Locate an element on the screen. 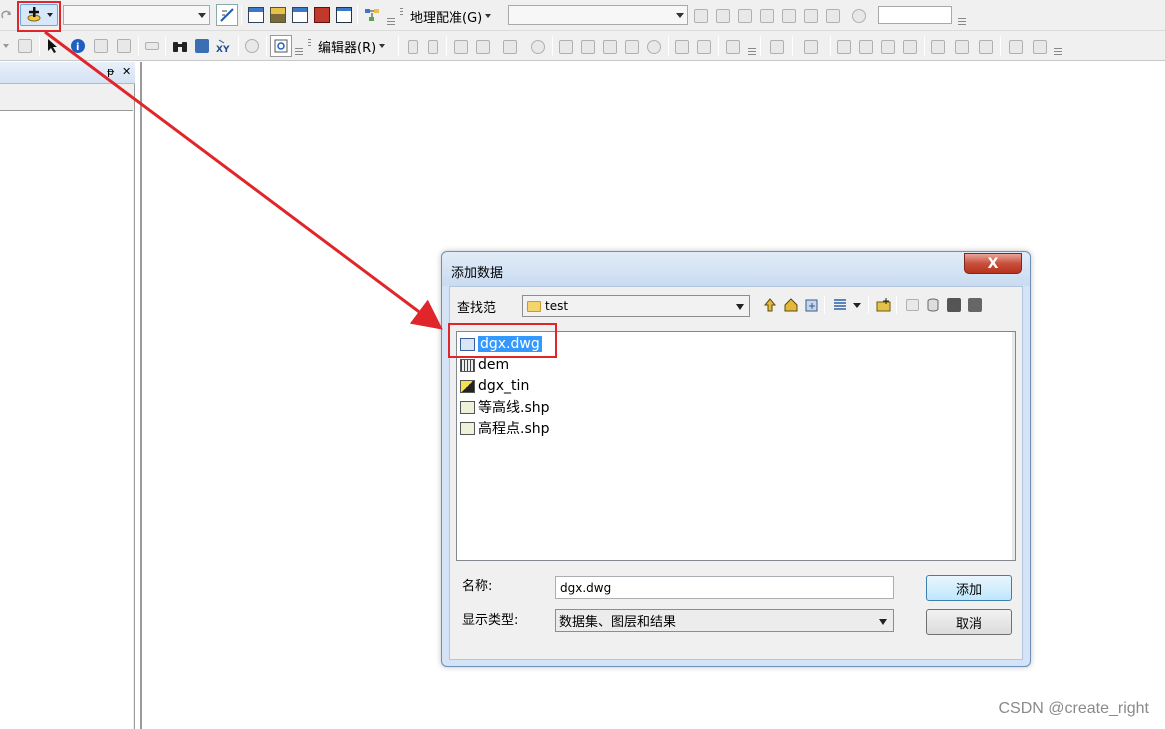 This screenshot has width=1165, height=729. error-inspector-icon is located at coordinates (986, 47).